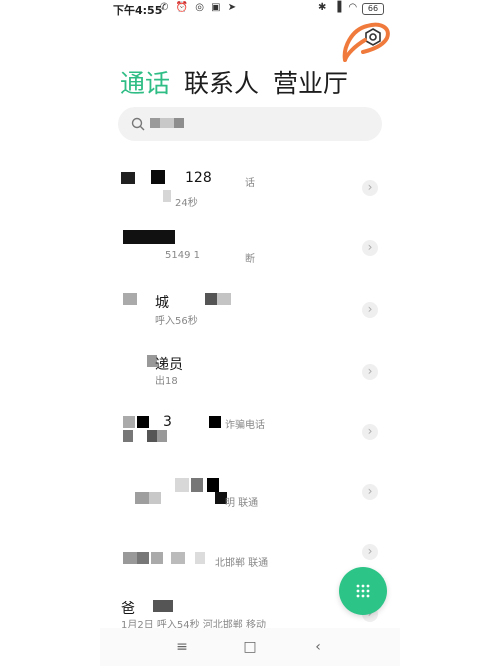 Image resolution: width=500 pixels, height=666 pixels. What do you see at coordinates (250, 259) in the screenshot?
I see `call-location: 断` at bounding box center [250, 259].